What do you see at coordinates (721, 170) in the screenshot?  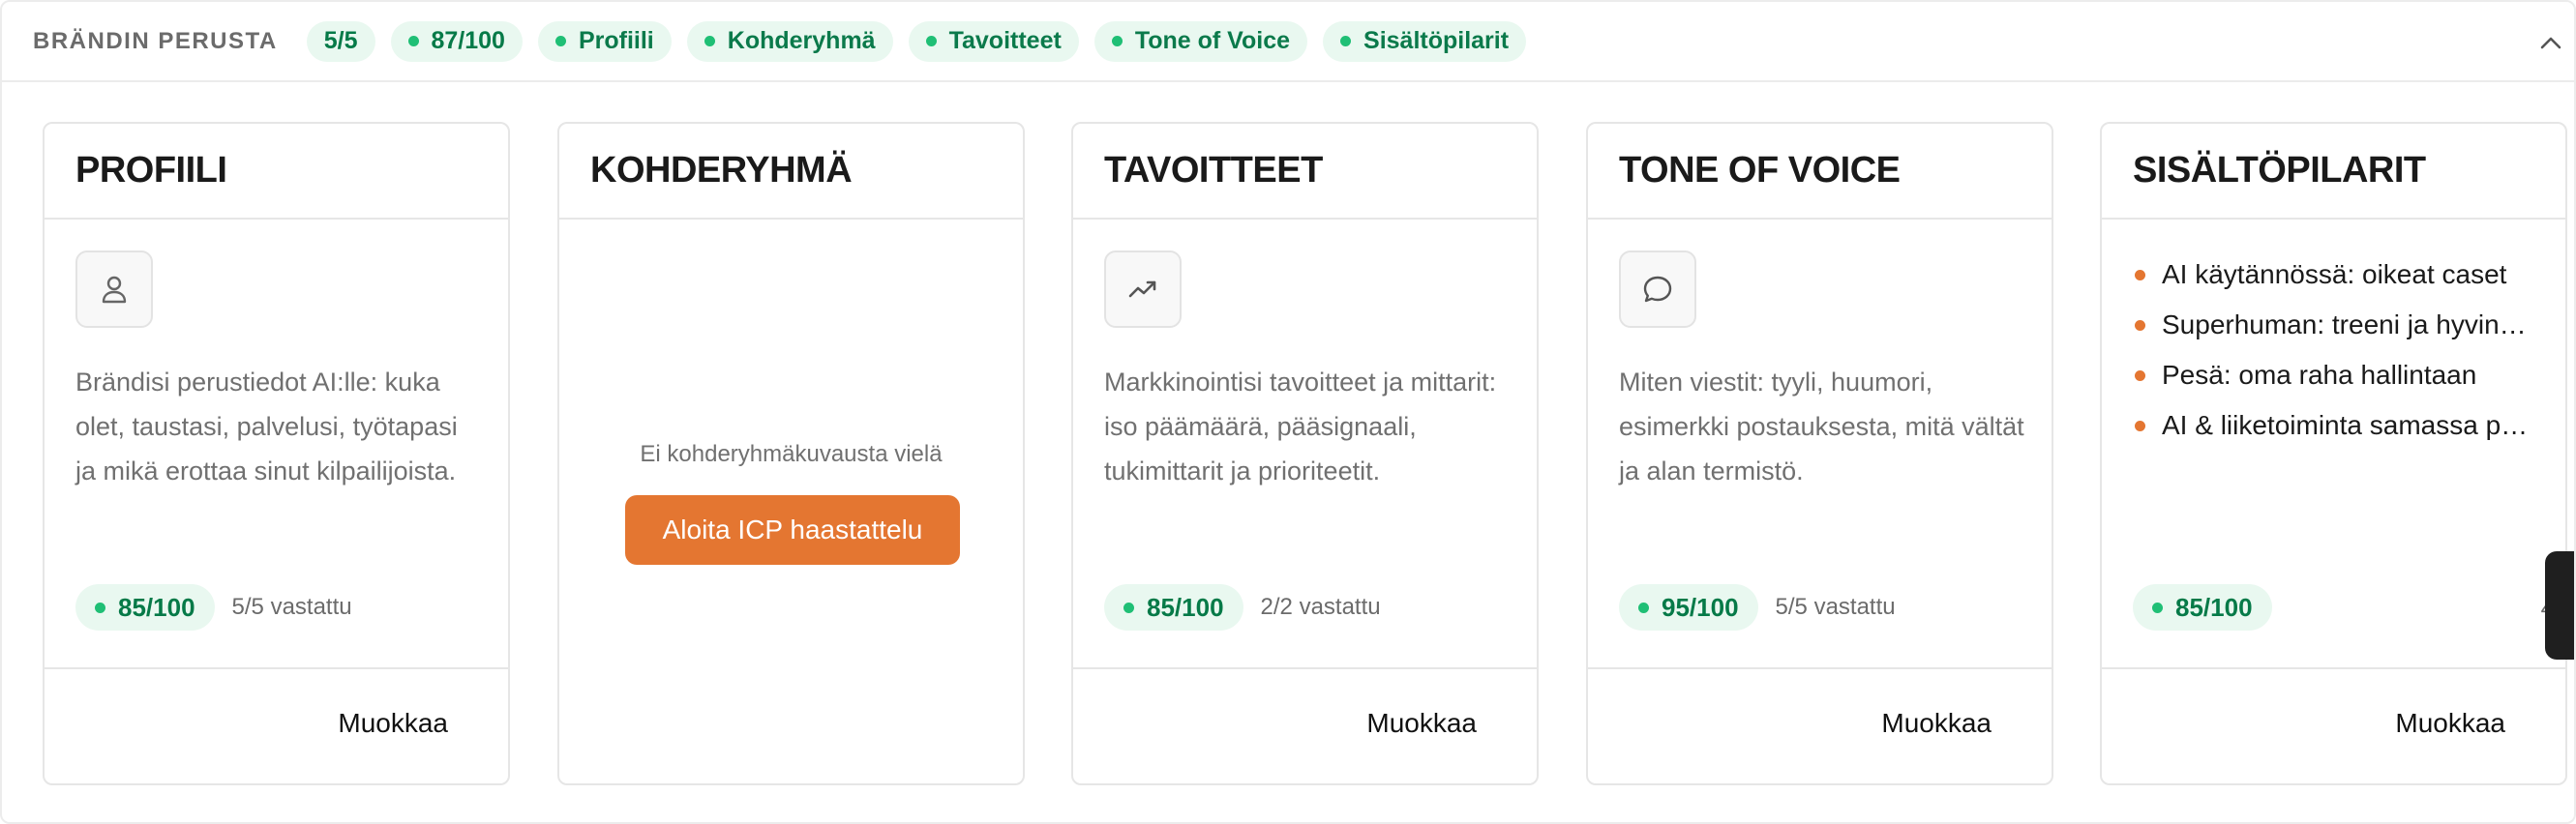 I see `card-title: KOHDERYHMÄ` at bounding box center [721, 170].